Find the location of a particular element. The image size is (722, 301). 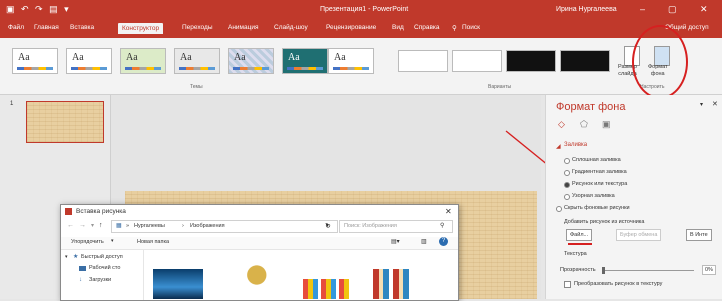

restore-icon: ▢ is located at coordinates (672, 9).